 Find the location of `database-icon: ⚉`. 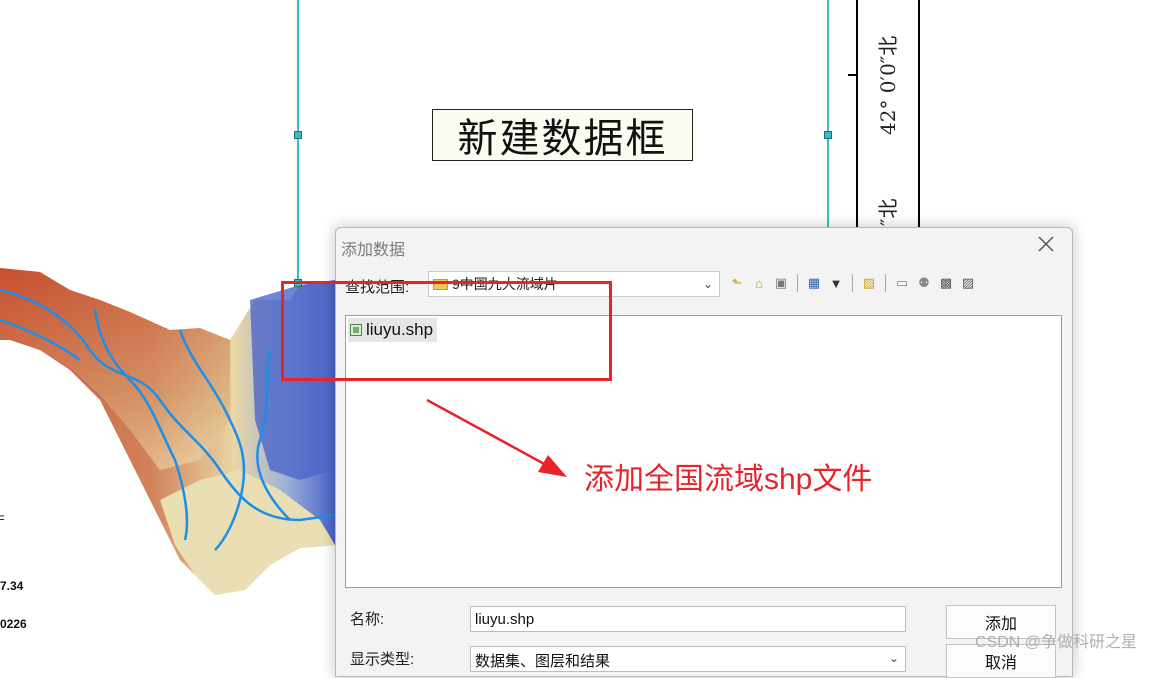

database-icon: ⚉ is located at coordinates (924, 283).